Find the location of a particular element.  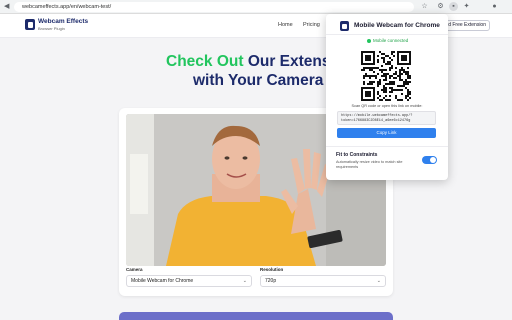

logo-subtitle: Browser Plugin is located at coordinates (51, 28).